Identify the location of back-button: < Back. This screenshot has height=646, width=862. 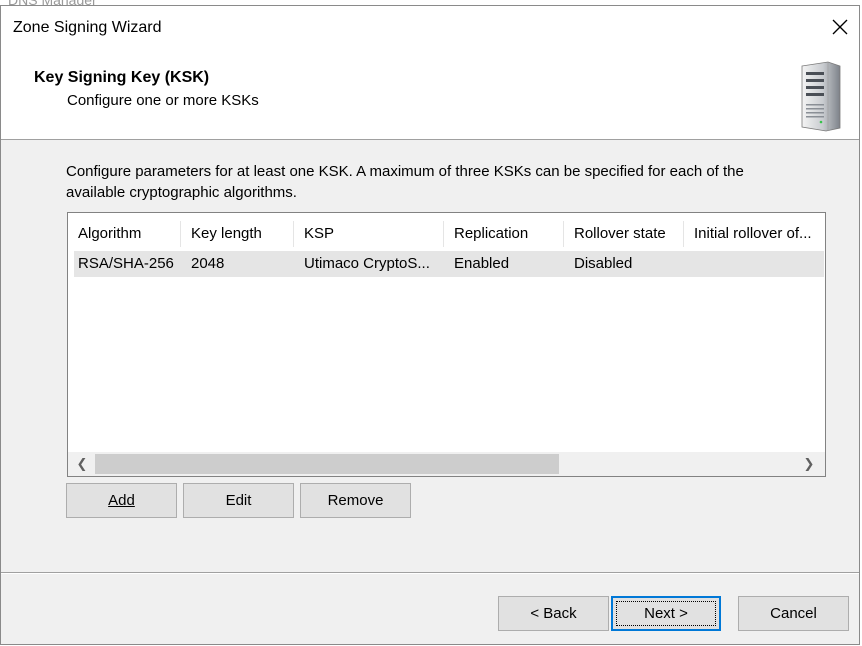
(553, 613).